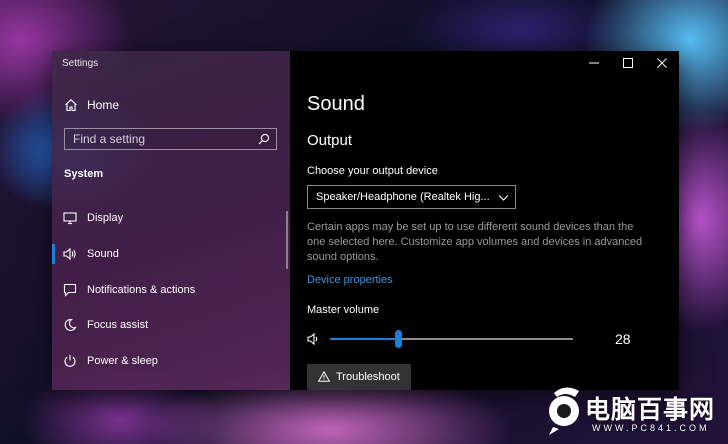 Image resolution: width=728 pixels, height=444 pixels. What do you see at coordinates (118, 325) in the screenshot?
I see `sidebar-item-label: Focus assist` at bounding box center [118, 325].